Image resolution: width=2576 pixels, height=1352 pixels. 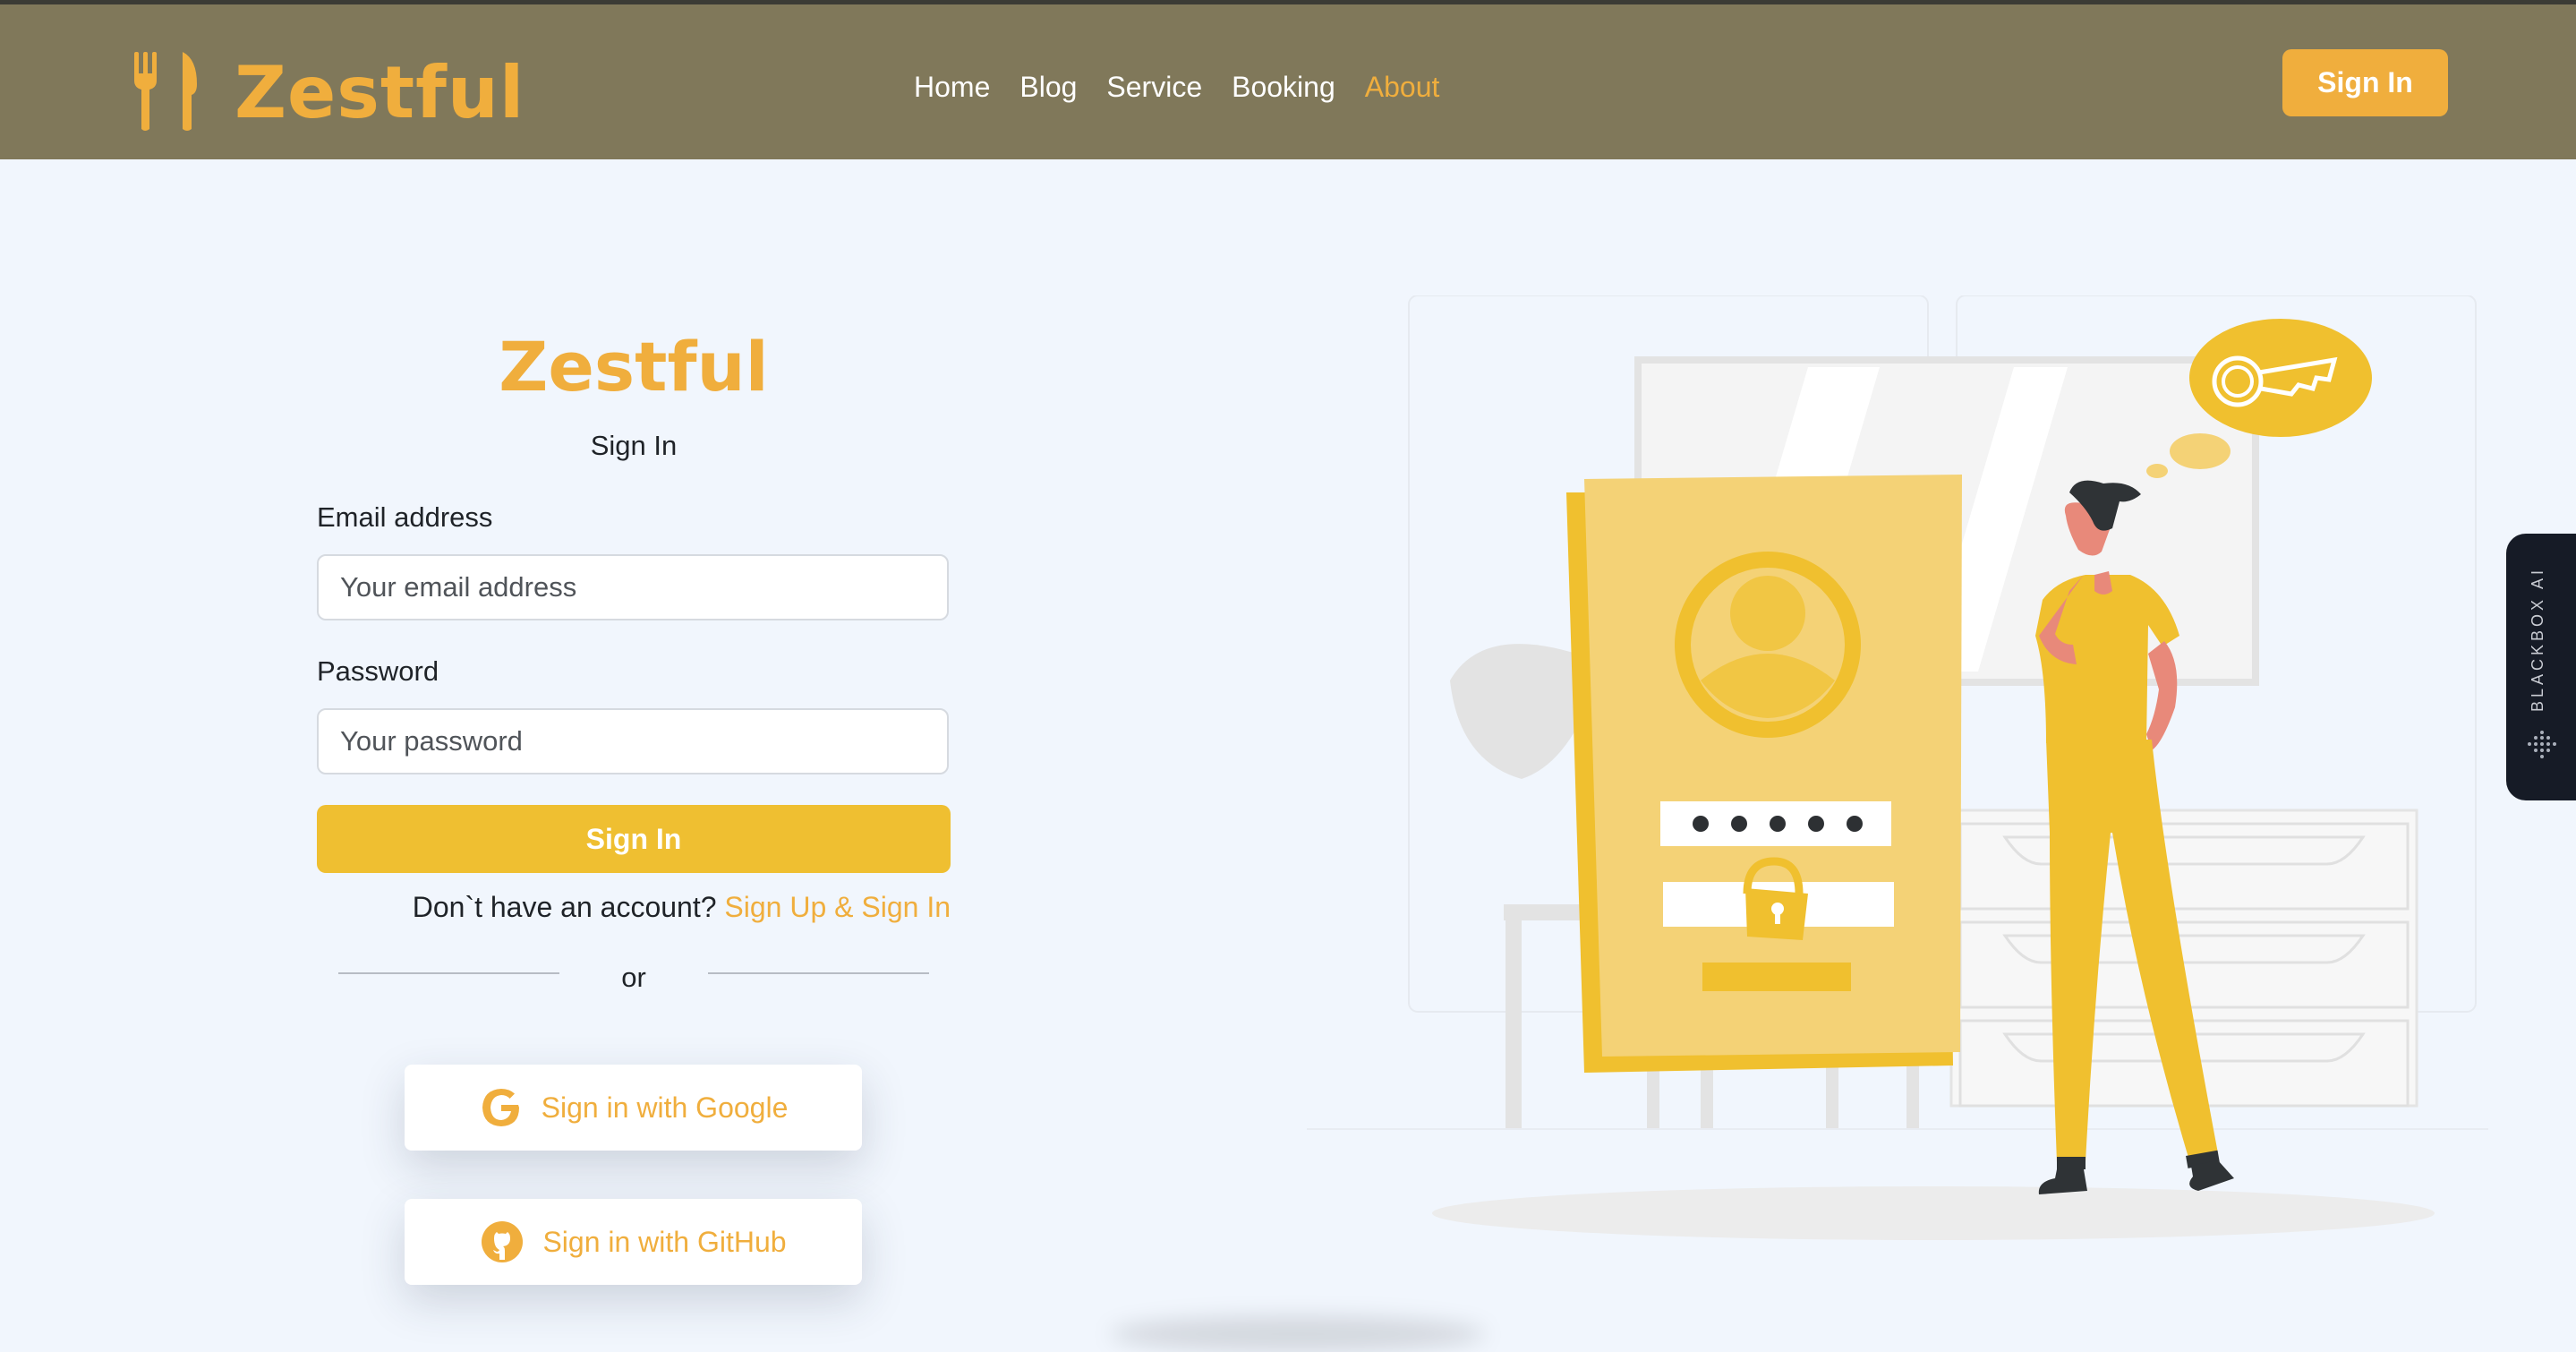 I want to click on nav-home: Home, so click(x=952, y=87).